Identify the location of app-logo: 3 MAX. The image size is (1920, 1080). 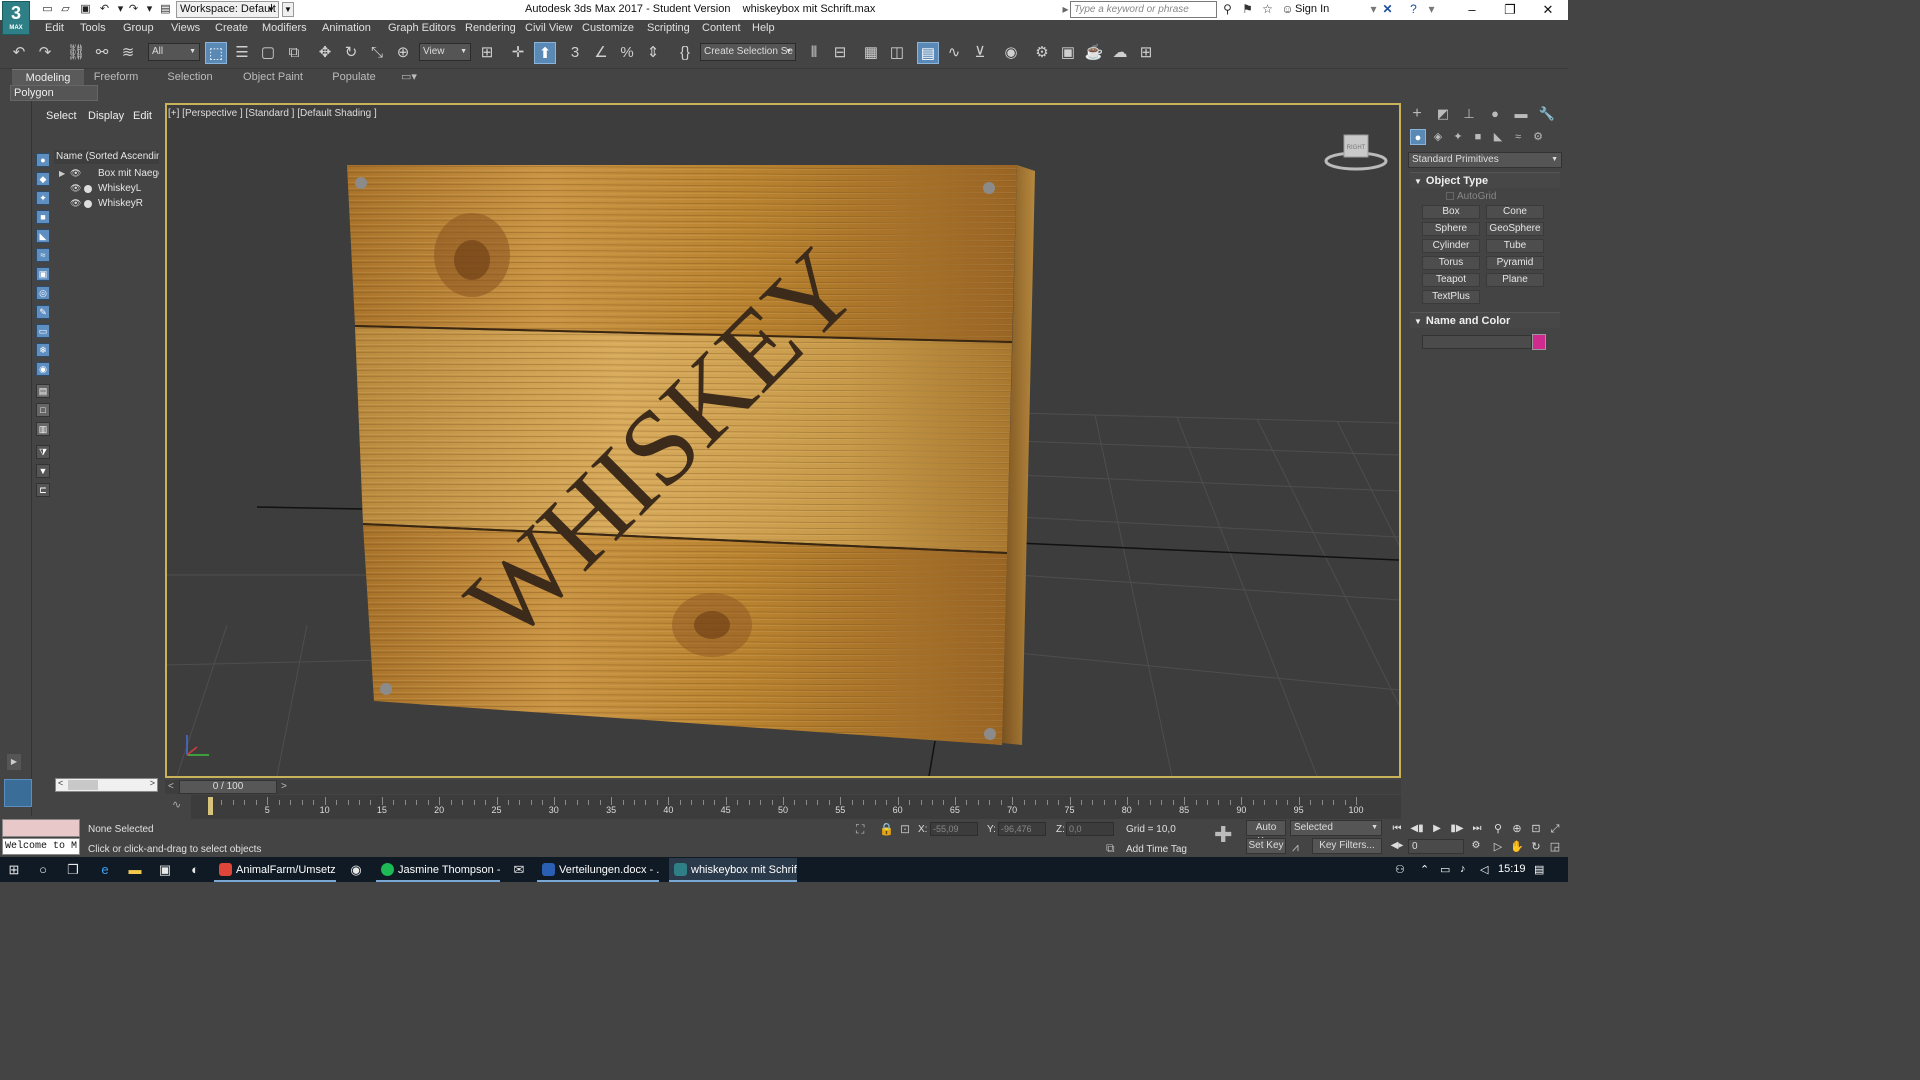
(16, 18).